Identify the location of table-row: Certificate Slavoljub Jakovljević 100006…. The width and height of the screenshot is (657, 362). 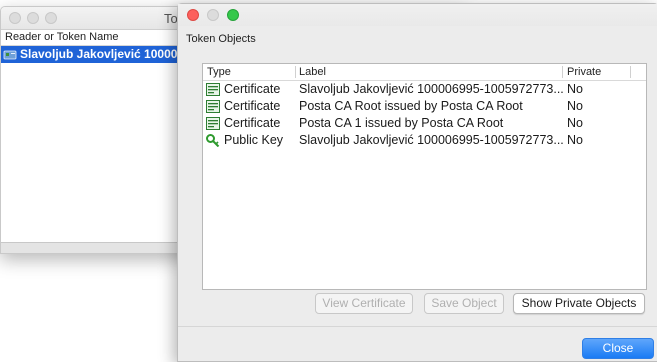
(424, 89).